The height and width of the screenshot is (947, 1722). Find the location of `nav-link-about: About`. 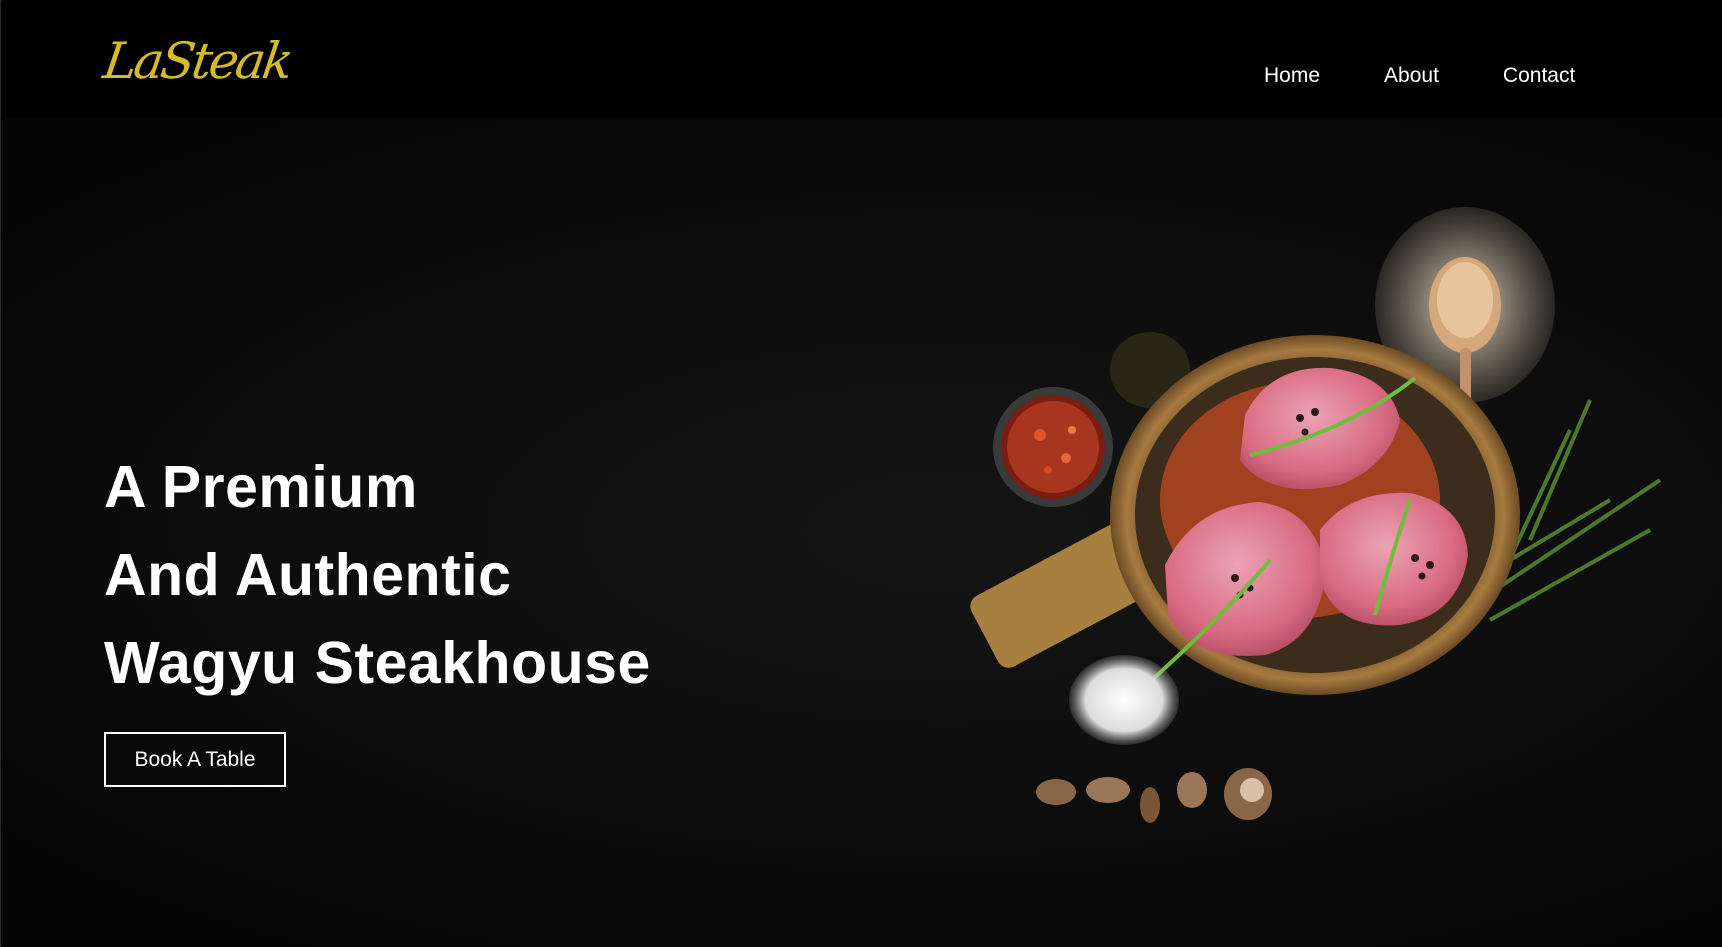

nav-link-about: About is located at coordinates (1411, 76).